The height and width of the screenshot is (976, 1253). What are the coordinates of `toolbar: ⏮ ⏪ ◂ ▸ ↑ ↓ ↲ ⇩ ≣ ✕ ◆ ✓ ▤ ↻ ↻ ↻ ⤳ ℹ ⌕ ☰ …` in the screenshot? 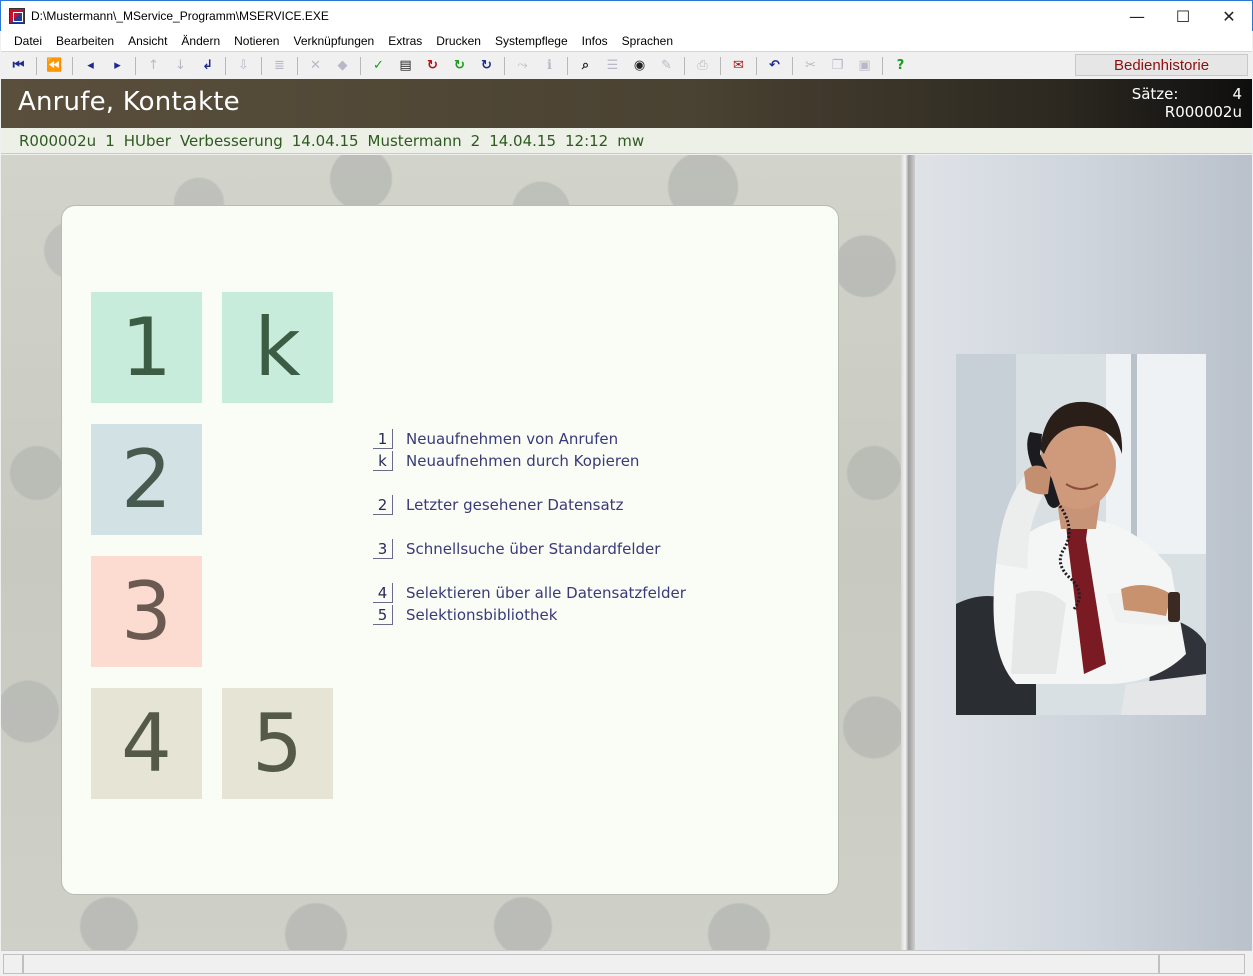 It's located at (626, 65).